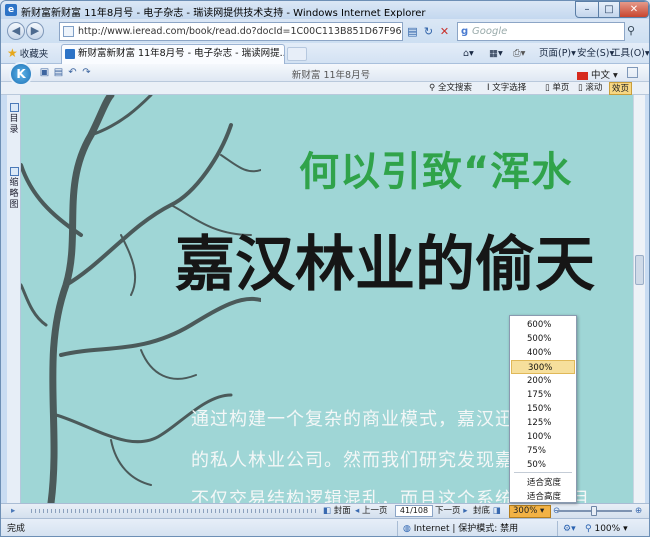 The width and height of the screenshot is (650, 537). What do you see at coordinates (543, 325) in the screenshot?
I see `zoom-option-600: 600%` at bounding box center [543, 325].